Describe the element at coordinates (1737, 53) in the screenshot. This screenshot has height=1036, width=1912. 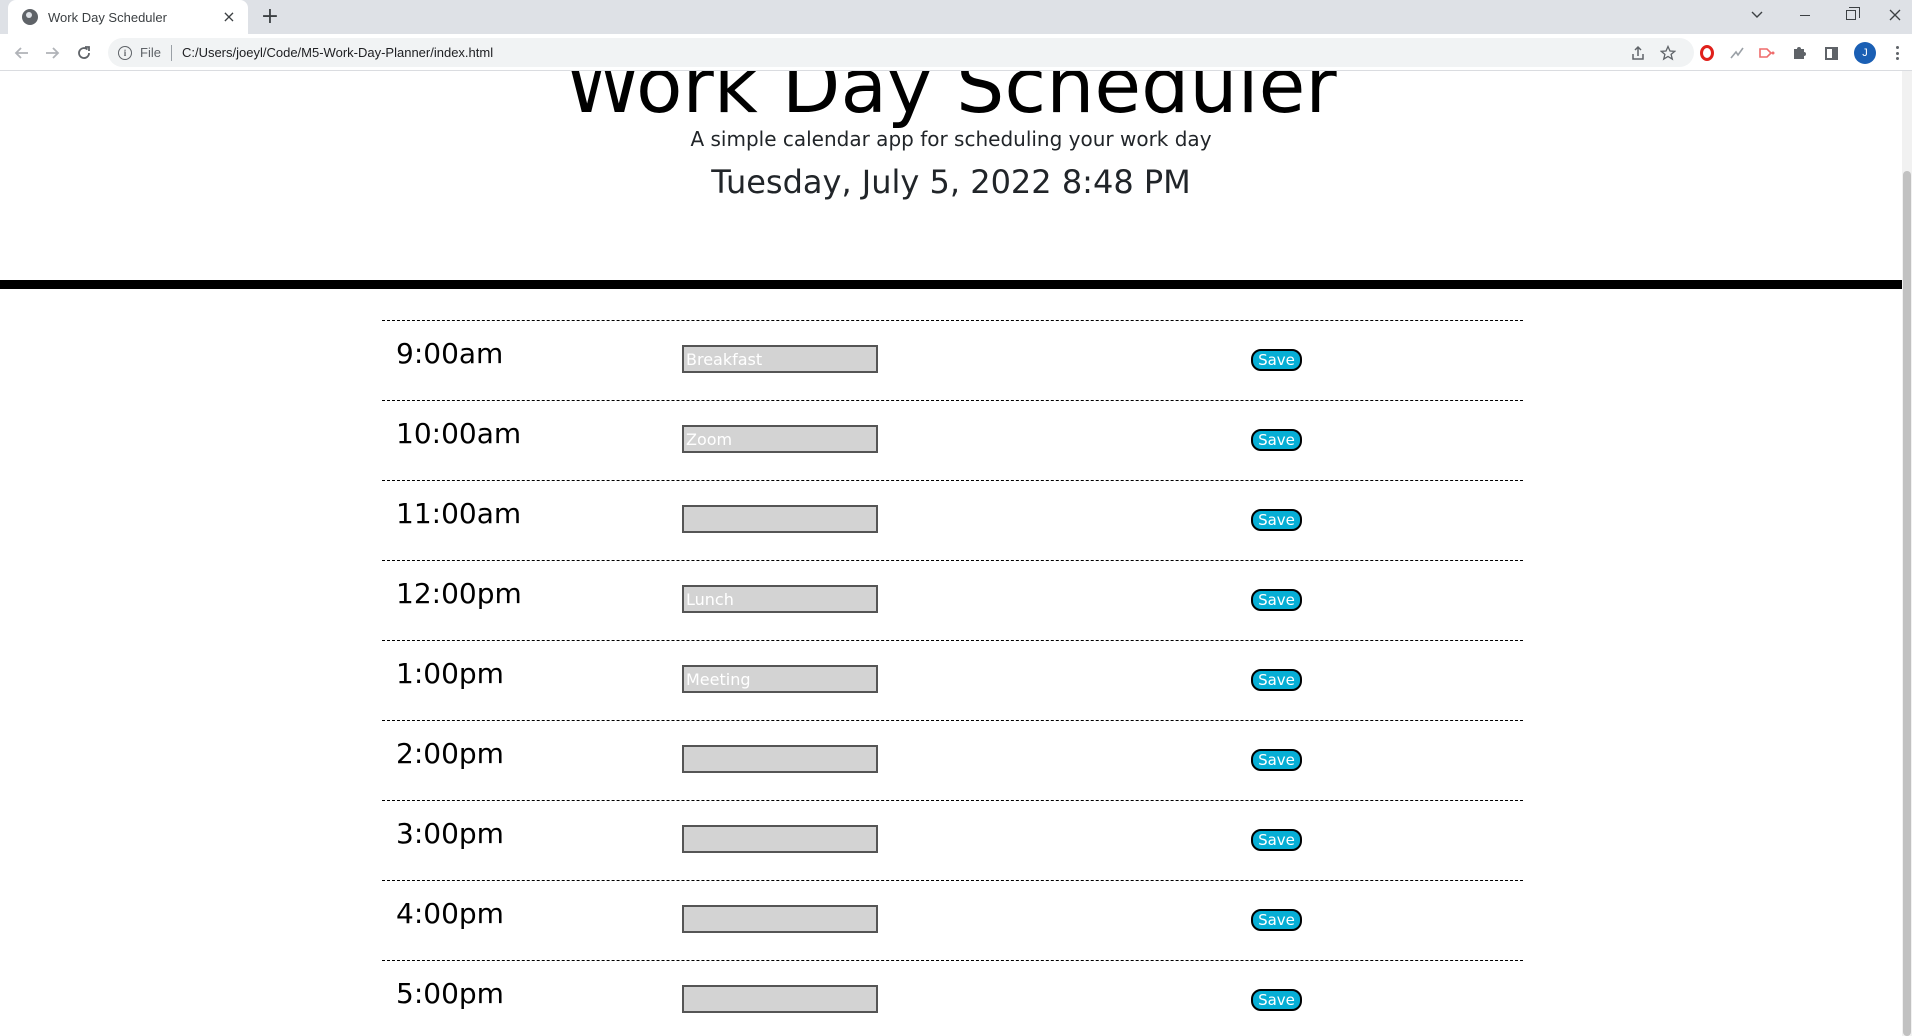
I see `stats-icon` at that location.